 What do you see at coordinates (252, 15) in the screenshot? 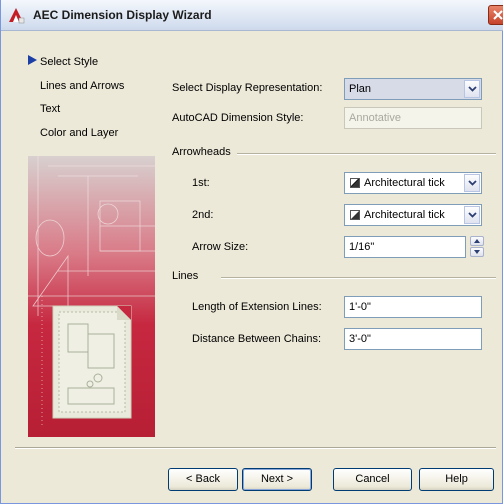
I see `title-bar: AEC Dimension Display Wizard` at bounding box center [252, 15].